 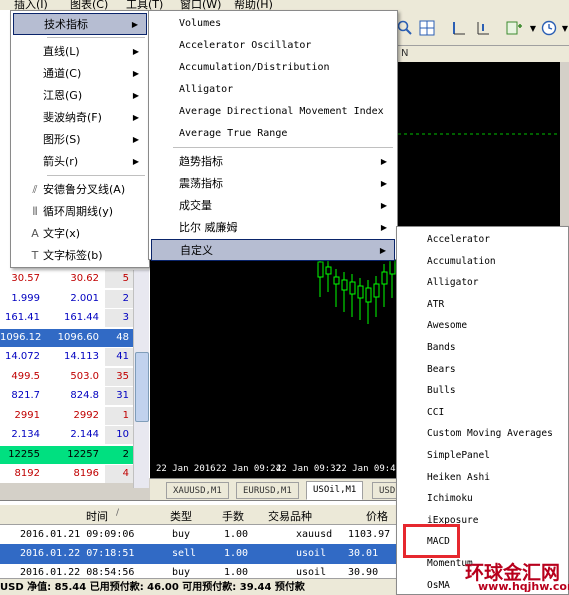 What do you see at coordinates (119, 454) in the screenshot?
I see `spread-cell: 2` at bounding box center [119, 454].